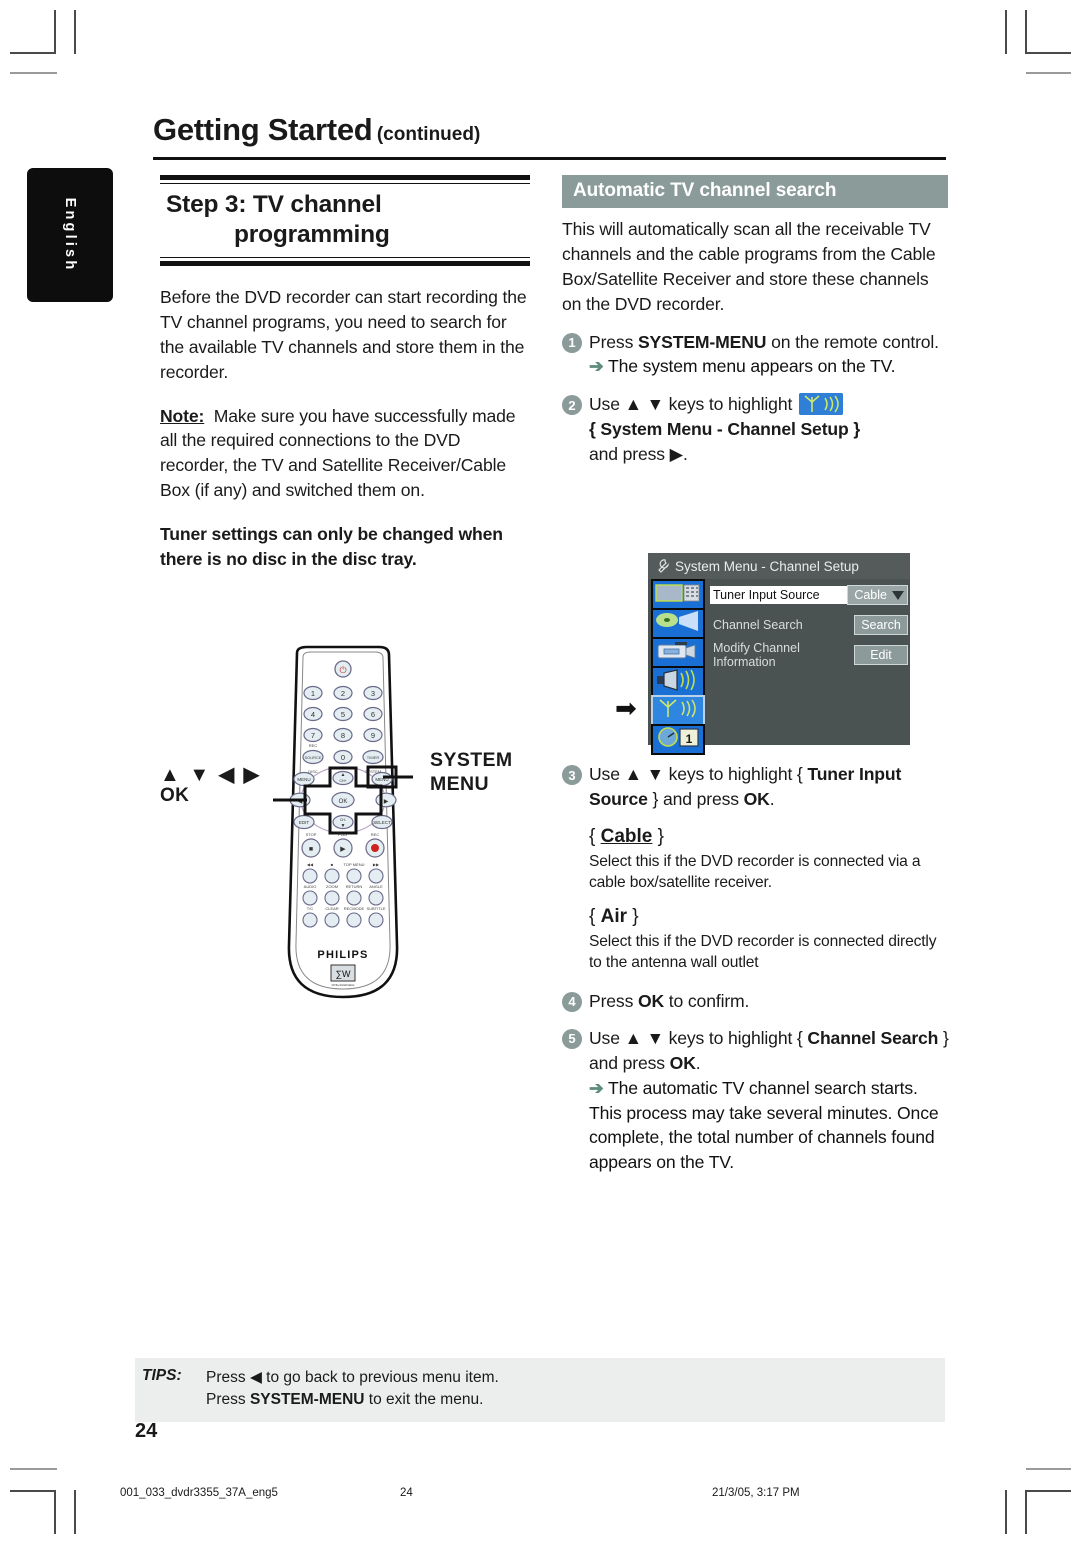 The width and height of the screenshot is (1080, 1544). Describe the element at coordinates (331, 908) in the screenshot. I see `svg-text: CLEAR` at that location.